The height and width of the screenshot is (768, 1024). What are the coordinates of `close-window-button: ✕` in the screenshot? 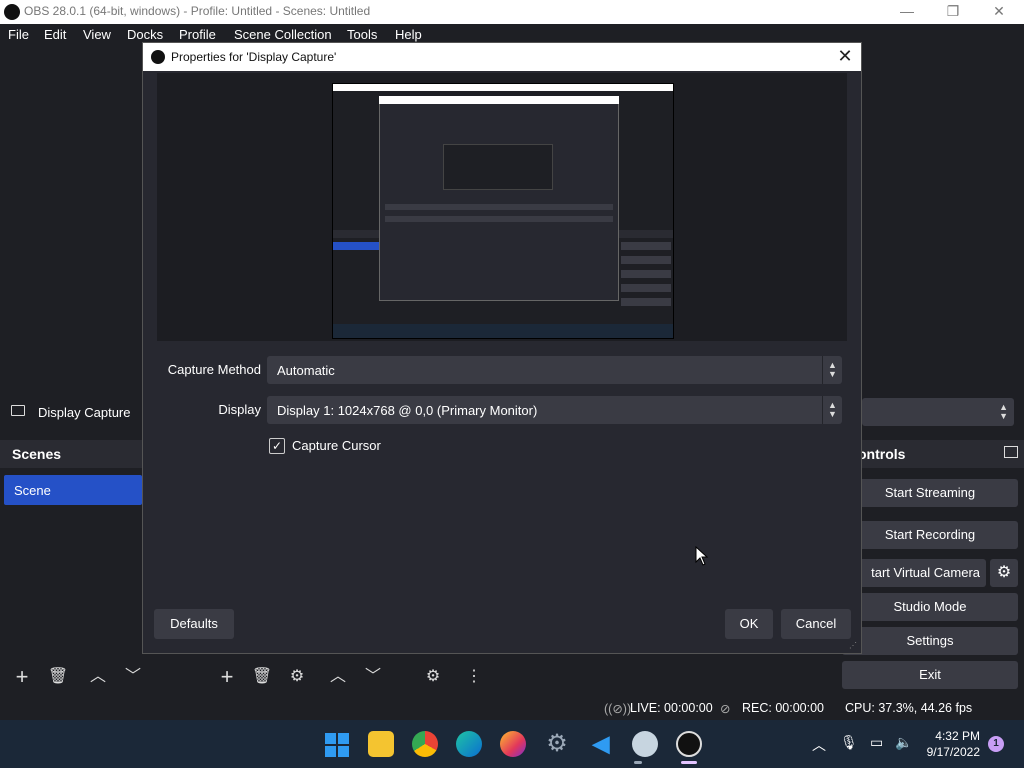 It's located at (999, 12).